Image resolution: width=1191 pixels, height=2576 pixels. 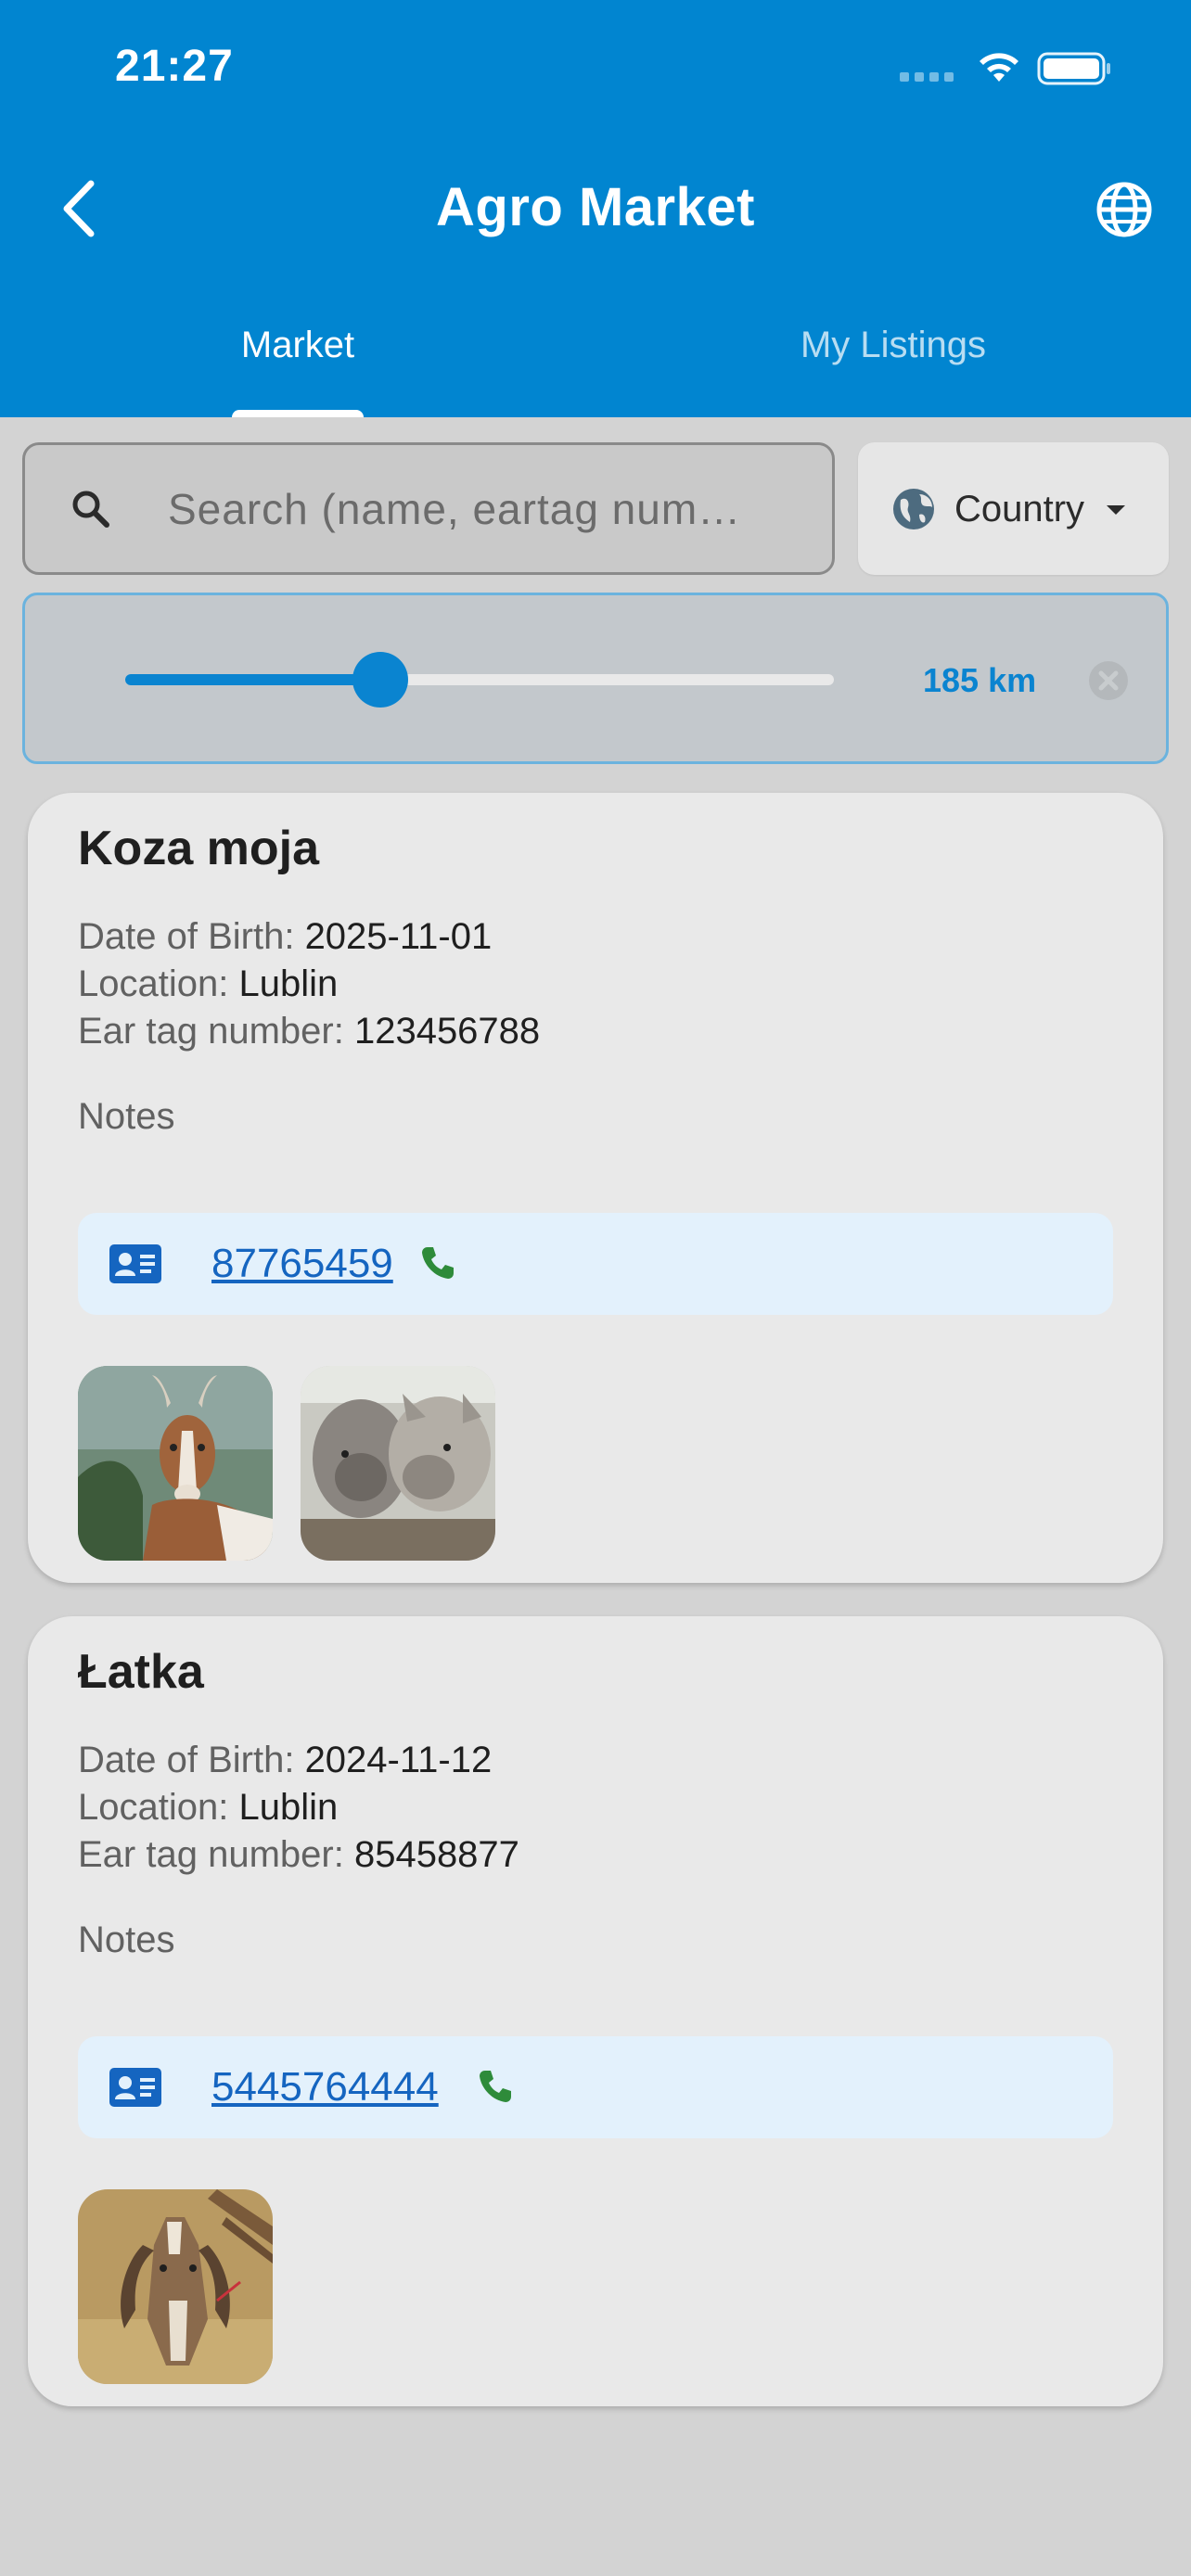 What do you see at coordinates (399, 1760) in the screenshot?
I see `dob-value: 2024-11-12` at bounding box center [399, 1760].